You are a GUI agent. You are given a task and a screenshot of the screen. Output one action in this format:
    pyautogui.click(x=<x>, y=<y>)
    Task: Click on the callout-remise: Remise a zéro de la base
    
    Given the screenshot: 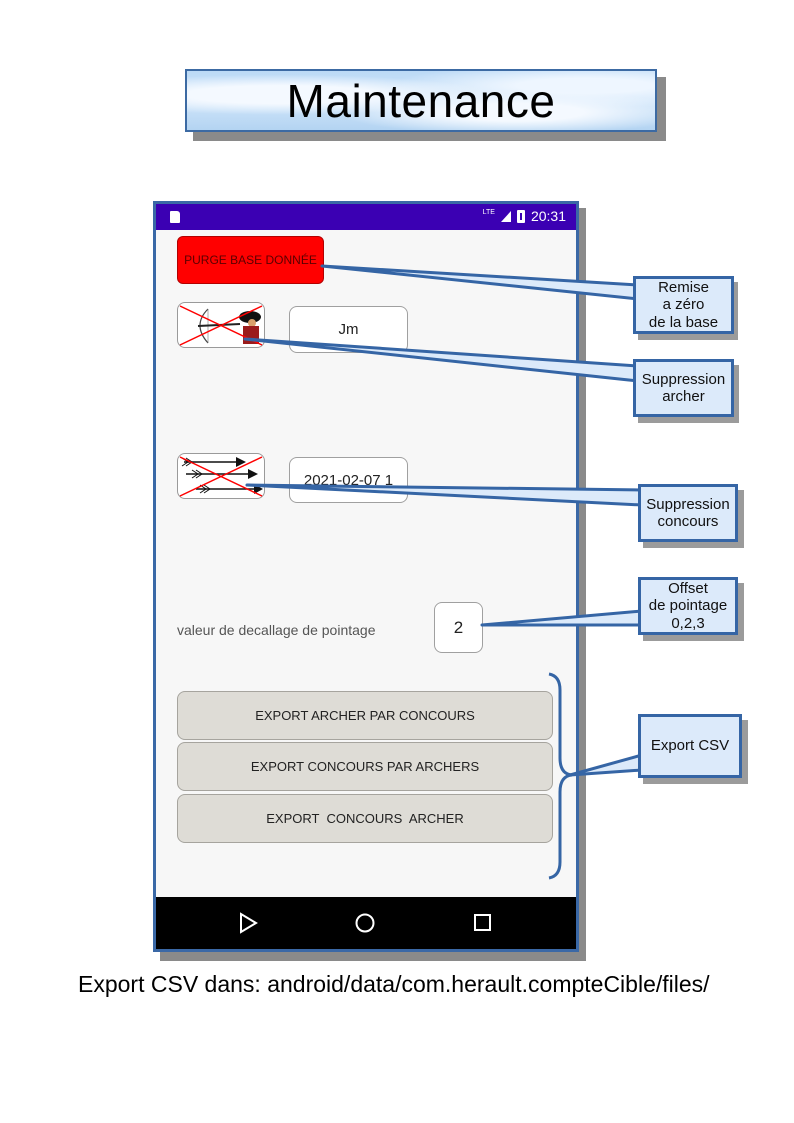 What is the action you would take?
    pyautogui.click(x=683, y=305)
    